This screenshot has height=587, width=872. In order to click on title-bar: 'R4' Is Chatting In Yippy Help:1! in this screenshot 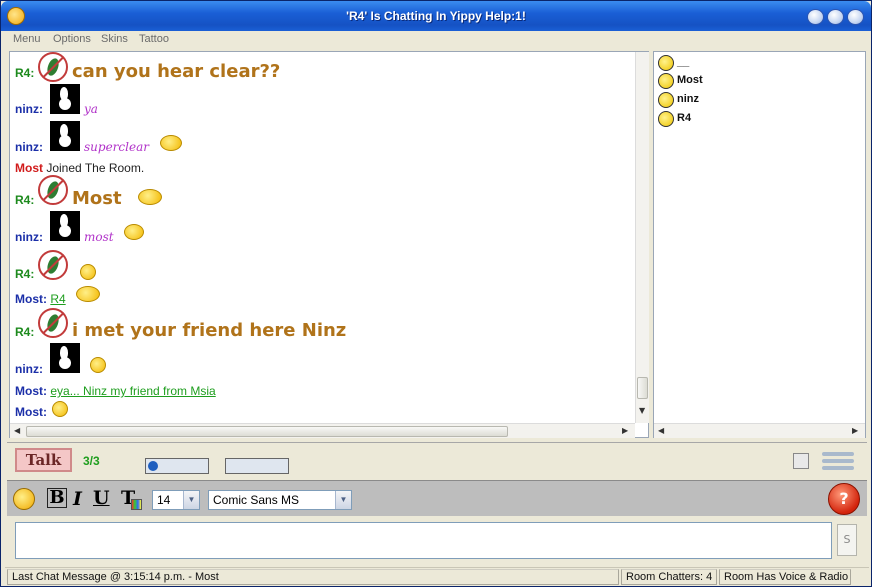, I will do `click(436, 16)`.